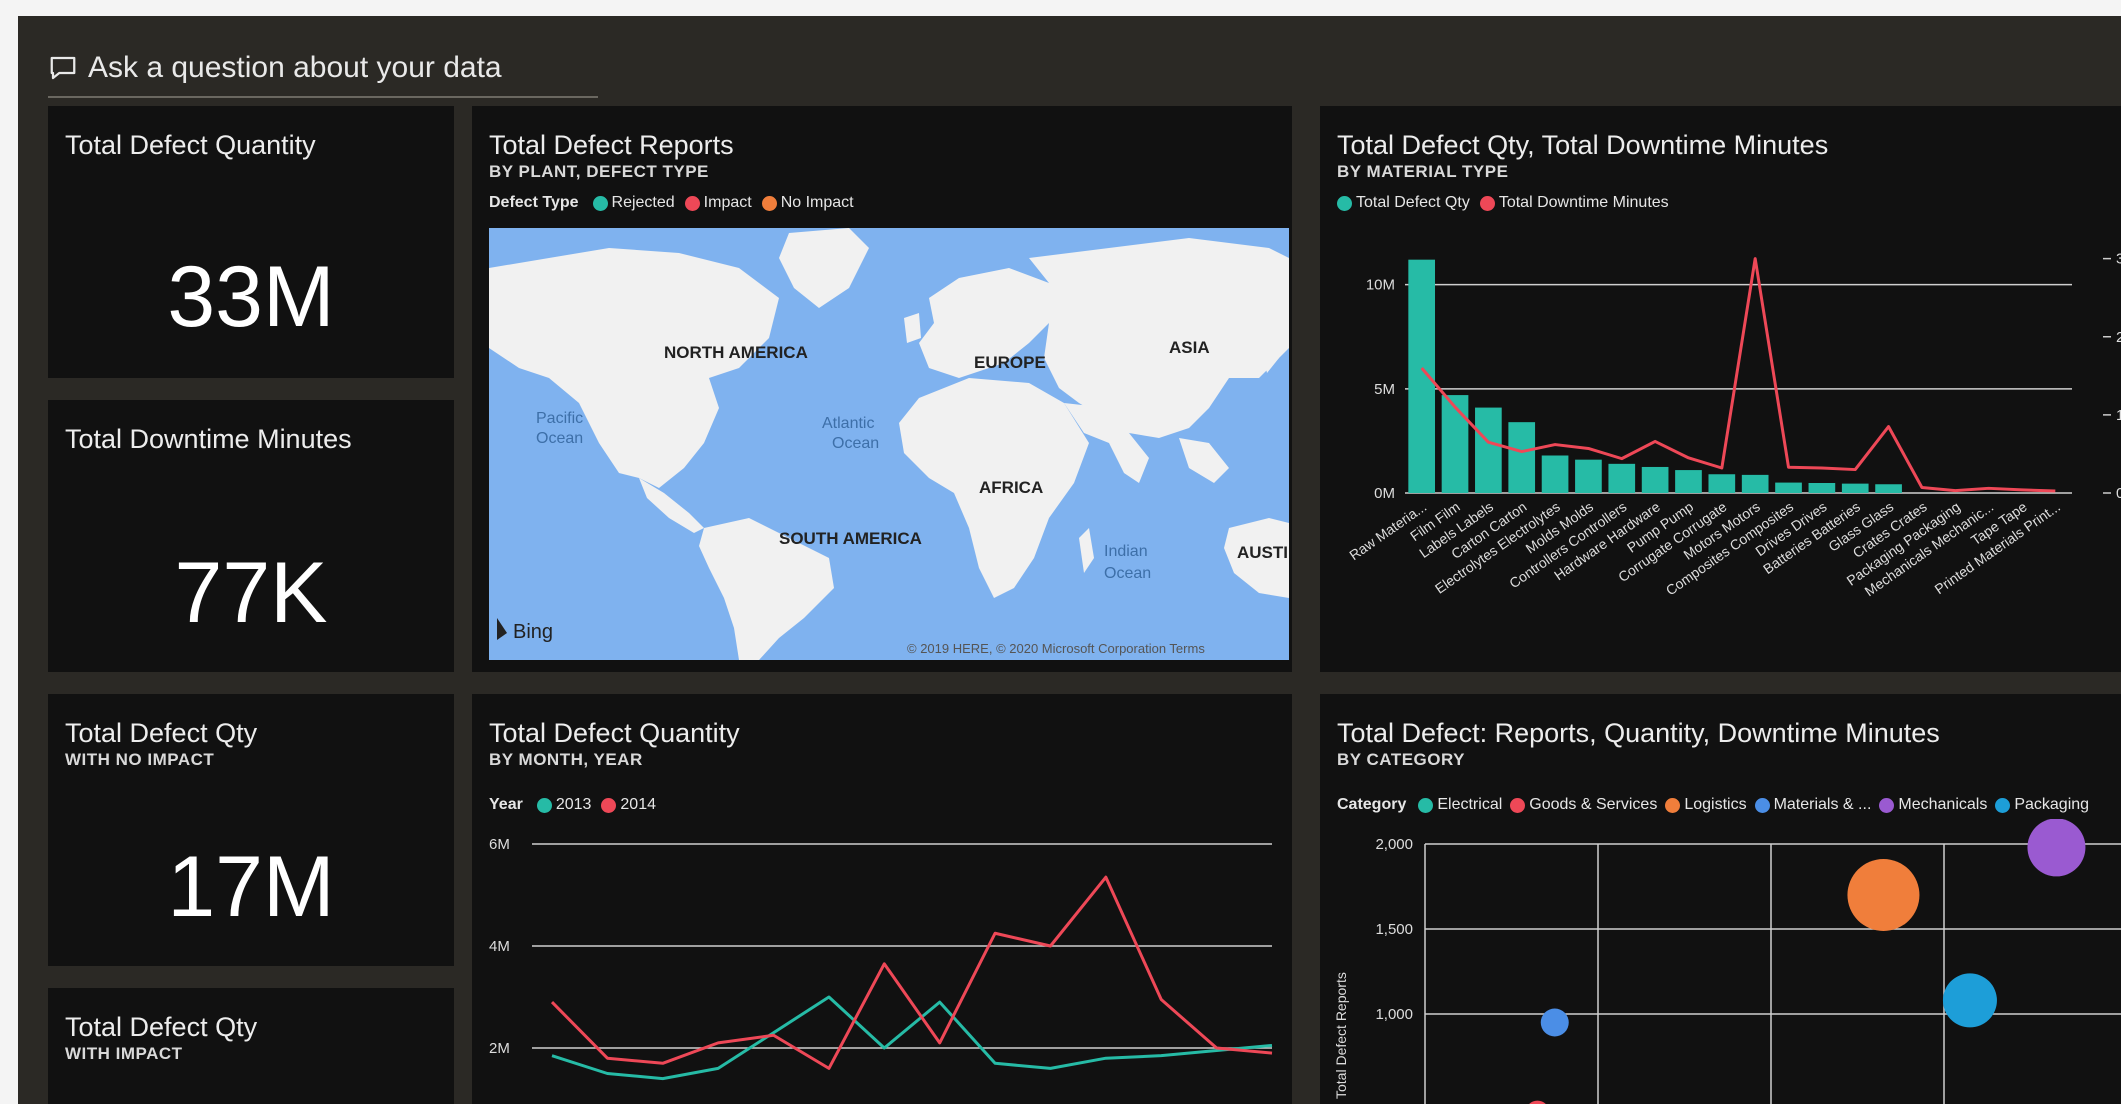  Describe the element at coordinates (1720, 961) in the screenshot. I see `scatter-chart: 2,000 1,500 1,000 Total Defect Reports` at that location.